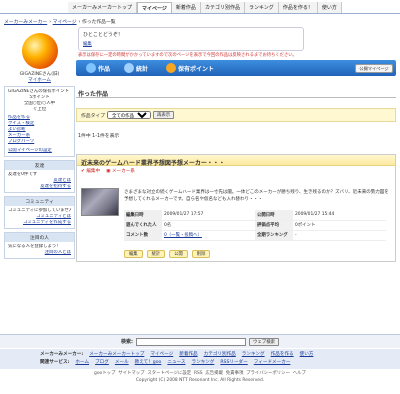 The height and width of the screenshot is (394, 400). Describe the element at coordinates (93, 116) in the screenshot. I see `filter-label: 作品タイプ` at that location.